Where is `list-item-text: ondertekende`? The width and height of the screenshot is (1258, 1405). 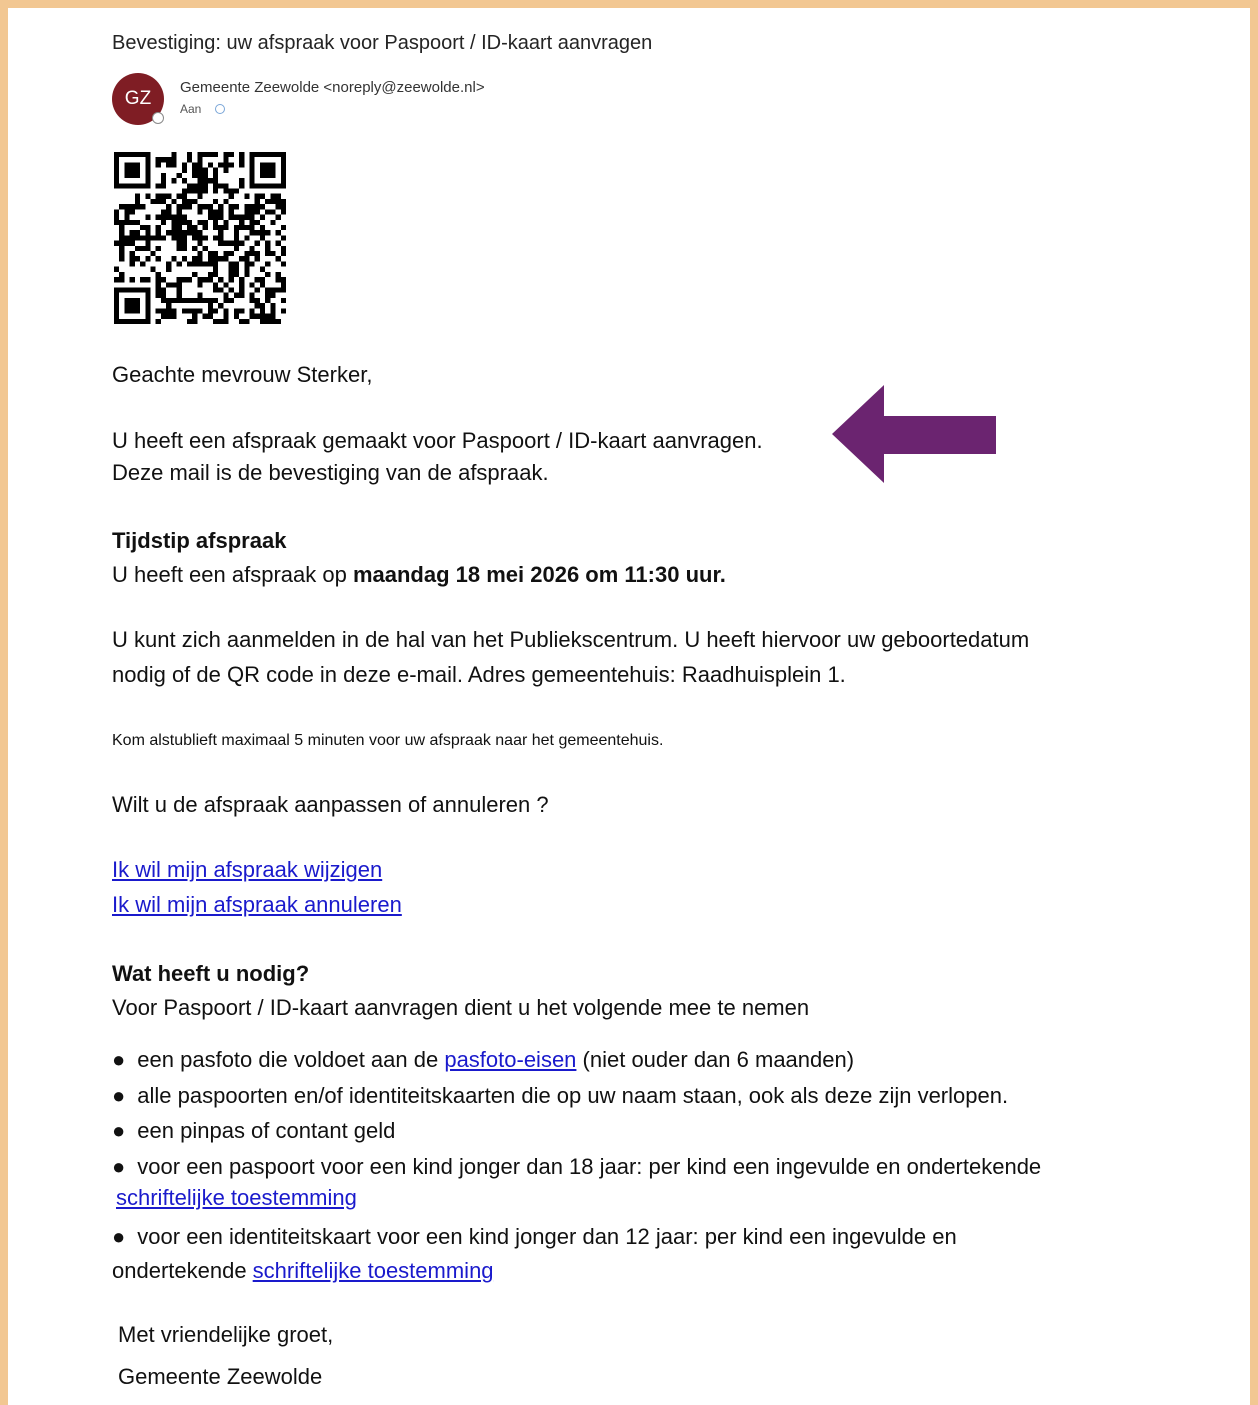
list-item-text: ondertekende is located at coordinates (182, 1270).